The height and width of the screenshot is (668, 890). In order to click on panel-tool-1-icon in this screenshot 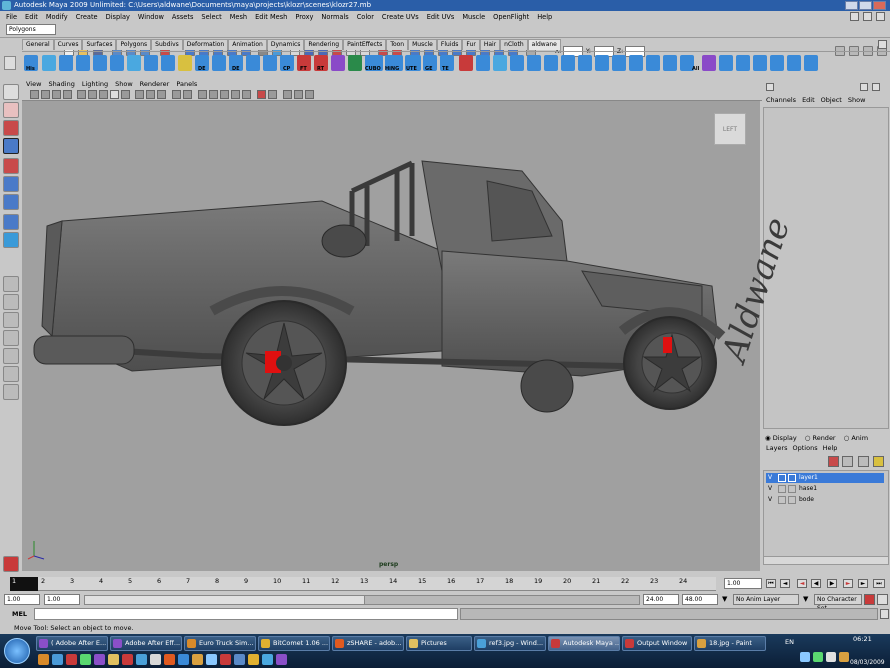, I will do `click(34, 94)`.